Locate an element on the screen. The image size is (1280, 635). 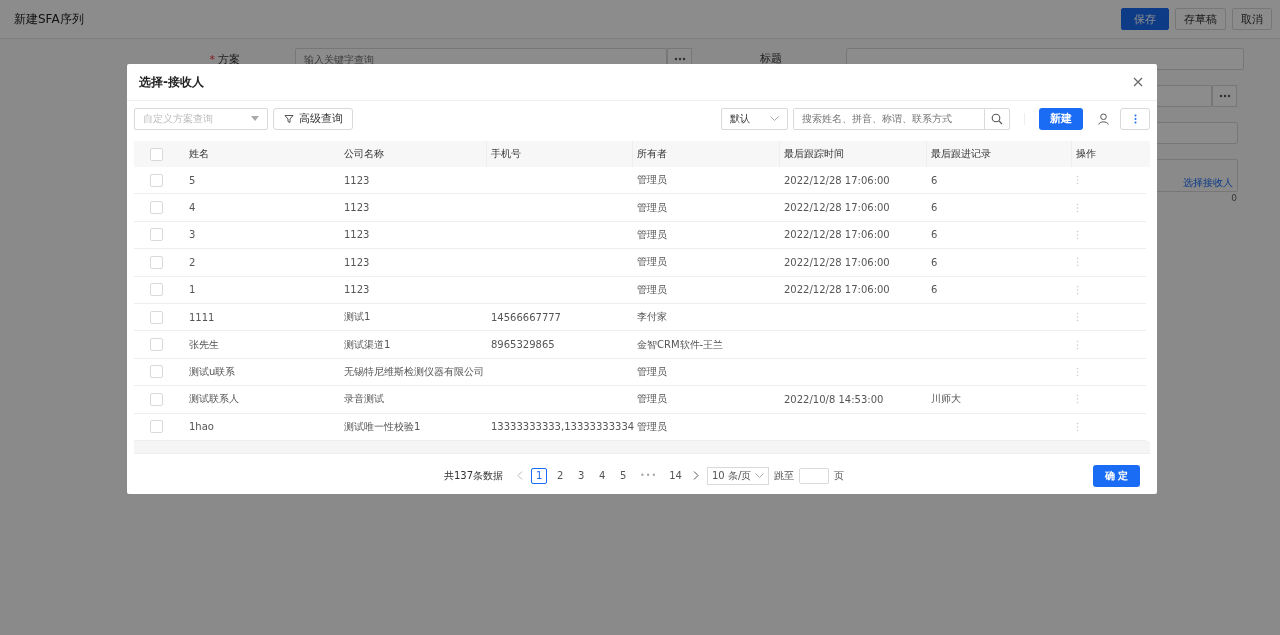
field-label: * 方案 is located at coordinates (224, 59).